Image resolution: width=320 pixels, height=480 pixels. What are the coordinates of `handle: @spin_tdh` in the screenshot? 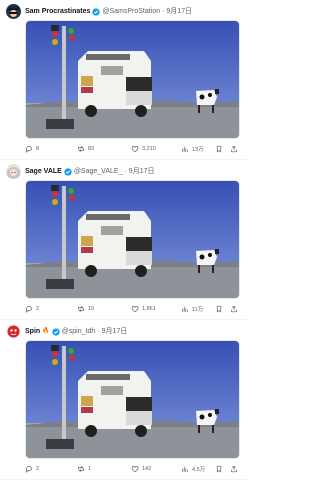 It's located at (79, 331).